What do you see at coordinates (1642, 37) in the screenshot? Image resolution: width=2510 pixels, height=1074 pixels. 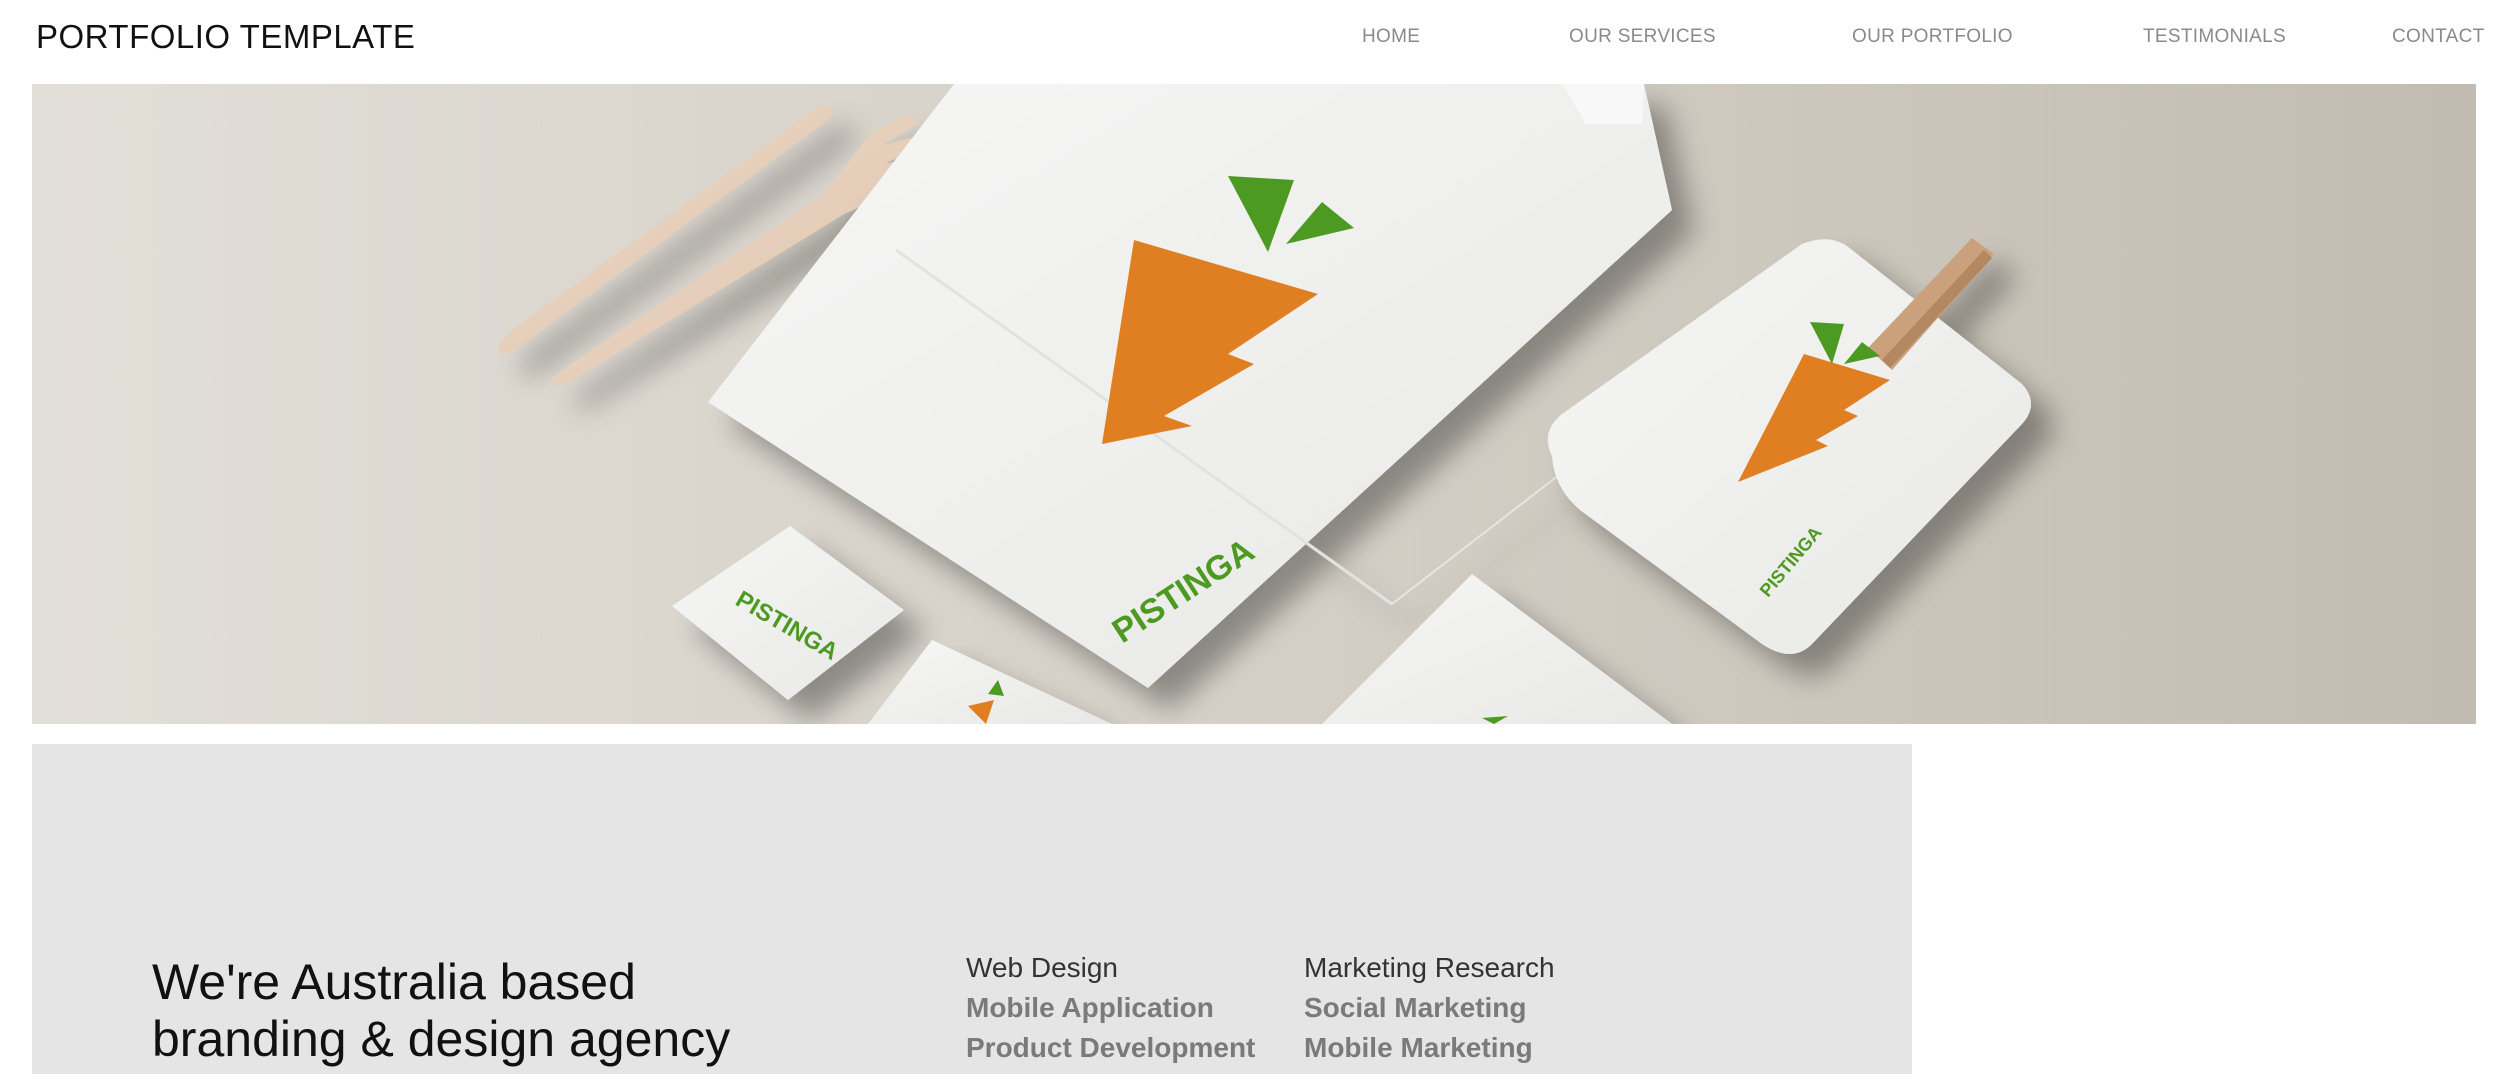 I see `nav-our-services: OUR SERVICES` at bounding box center [1642, 37].